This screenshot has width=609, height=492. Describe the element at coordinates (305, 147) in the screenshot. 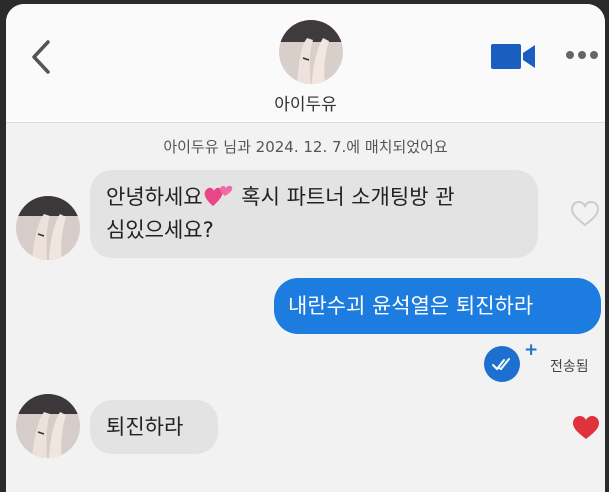

I see `match-notice: 아이두유 님과 2024. 12. 7.에 매치되었어요` at that location.